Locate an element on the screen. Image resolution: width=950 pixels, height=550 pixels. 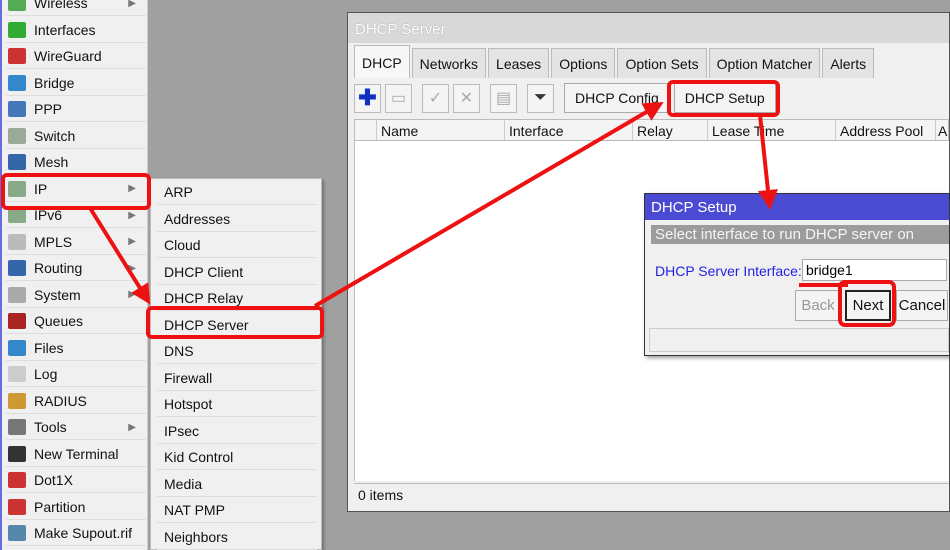
tools-icon is located at coordinates (17, 427).